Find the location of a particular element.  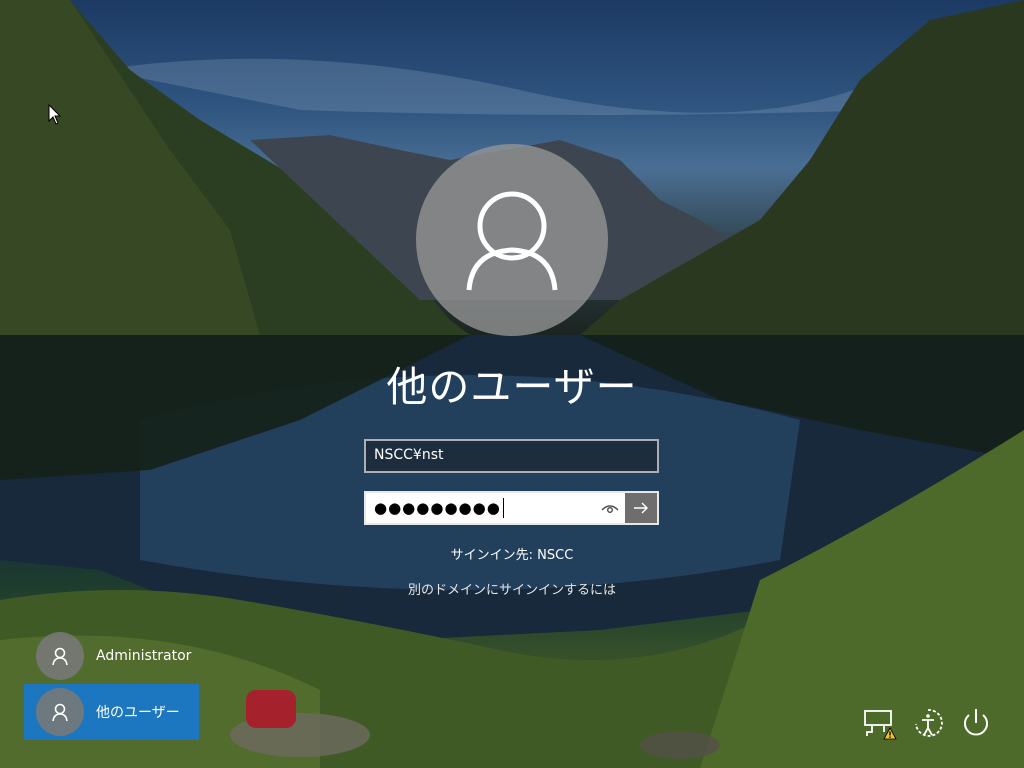

user-tile-label: 他のユーザー is located at coordinates (138, 713).